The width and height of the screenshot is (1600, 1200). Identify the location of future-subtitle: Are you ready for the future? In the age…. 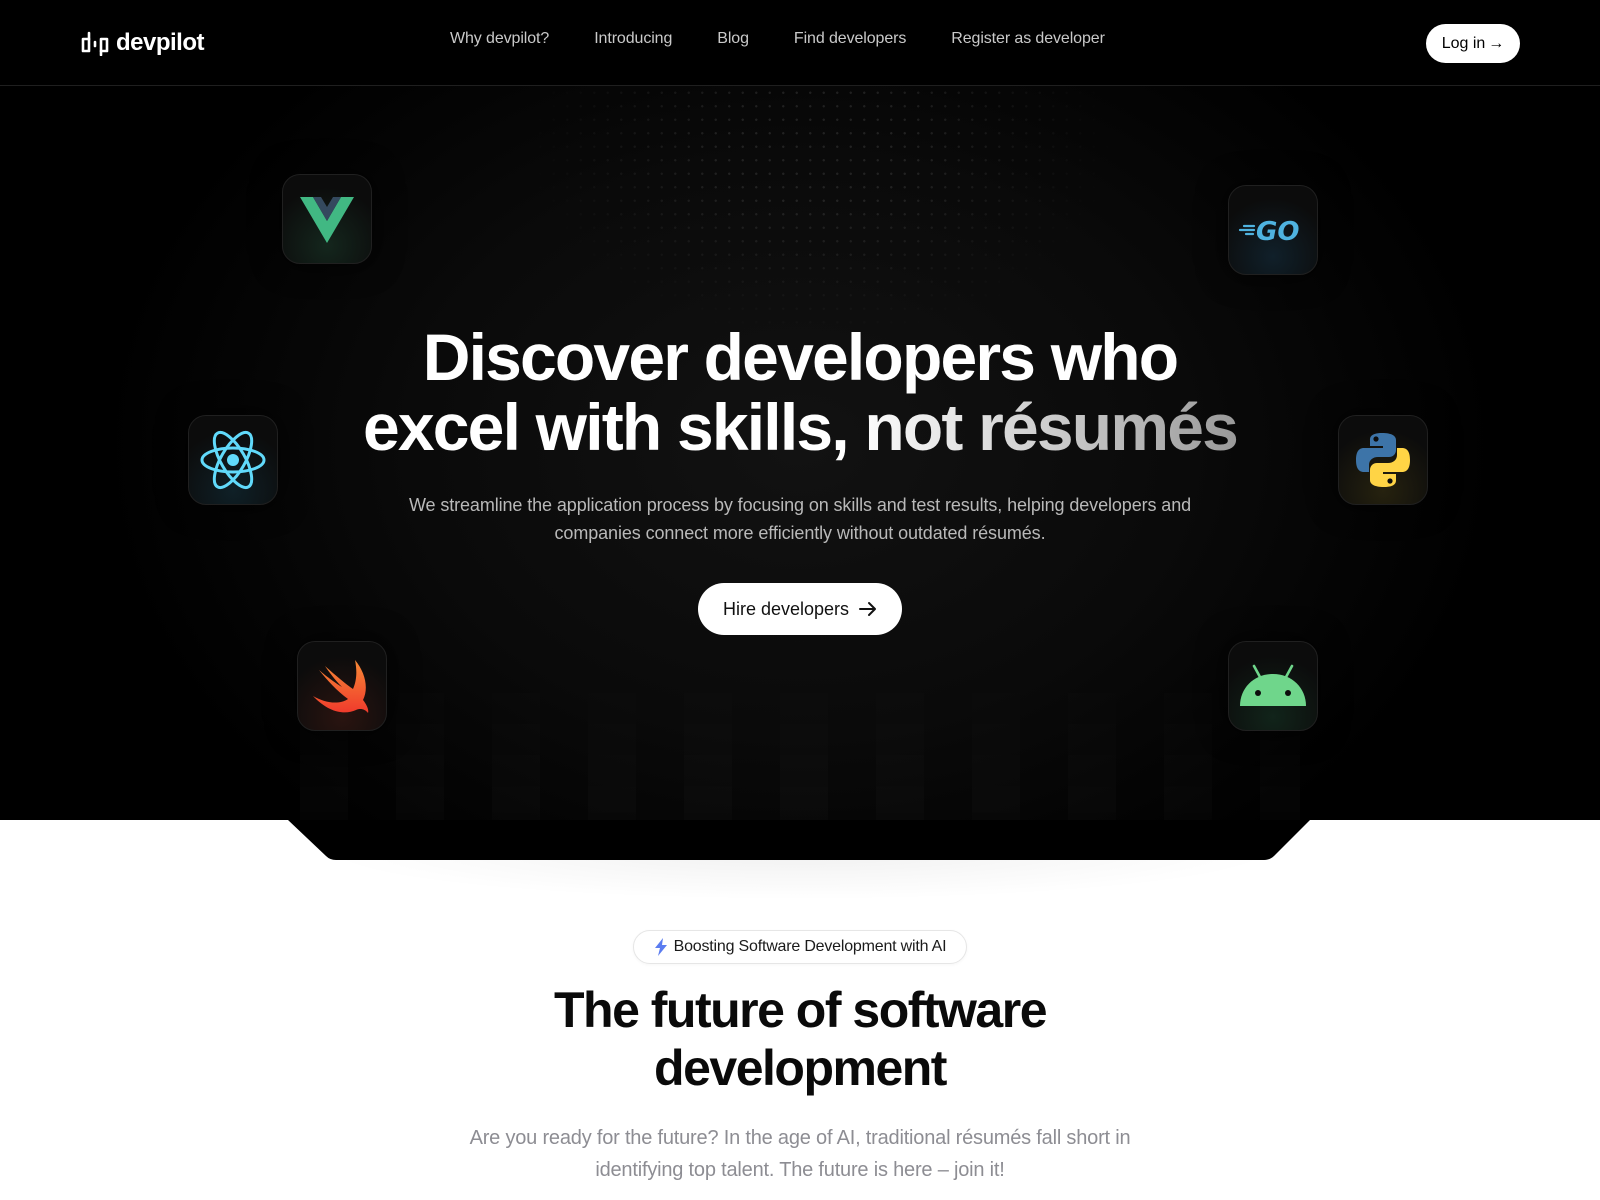
(800, 1154).